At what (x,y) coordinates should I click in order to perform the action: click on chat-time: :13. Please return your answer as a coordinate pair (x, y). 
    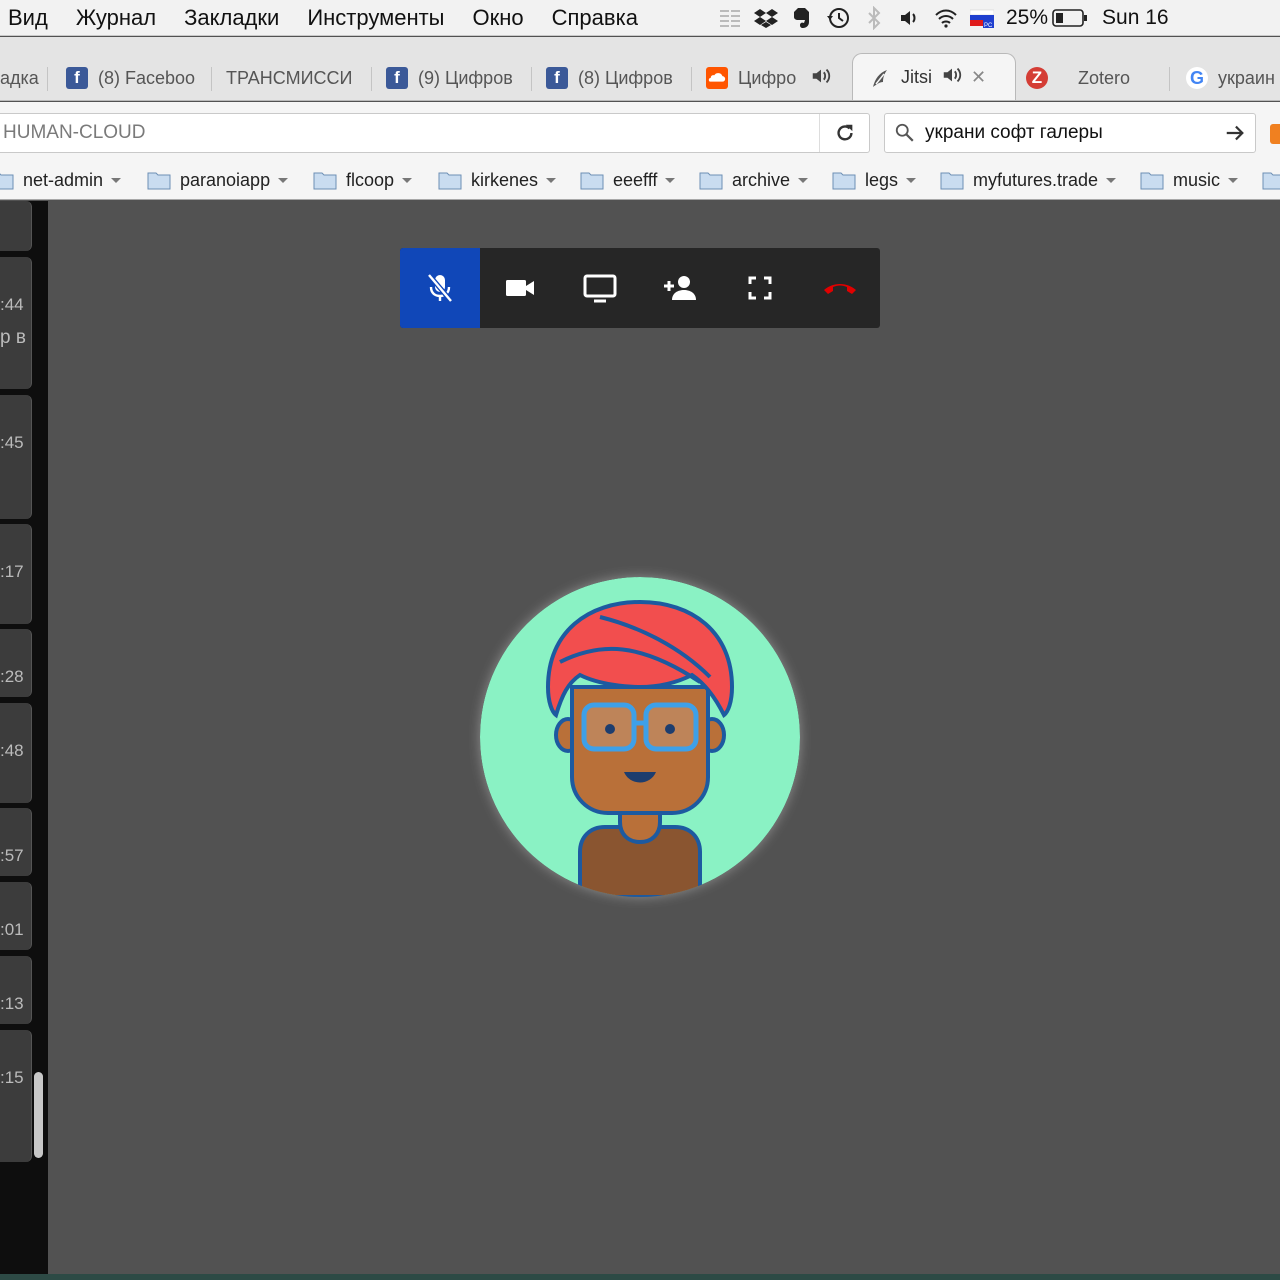
    Looking at the image, I should click on (12, 1003).